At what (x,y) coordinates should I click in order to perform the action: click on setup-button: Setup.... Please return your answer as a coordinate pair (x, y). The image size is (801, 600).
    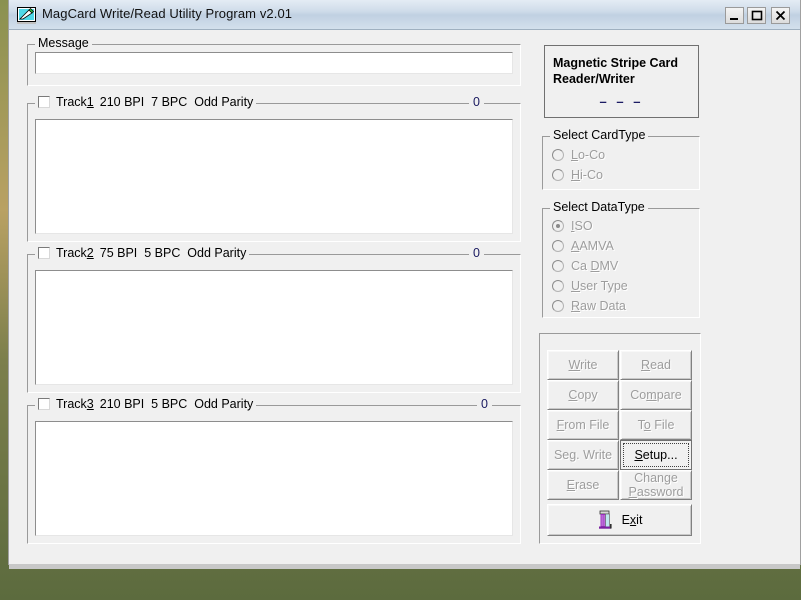
    Looking at the image, I should click on (656, 455).